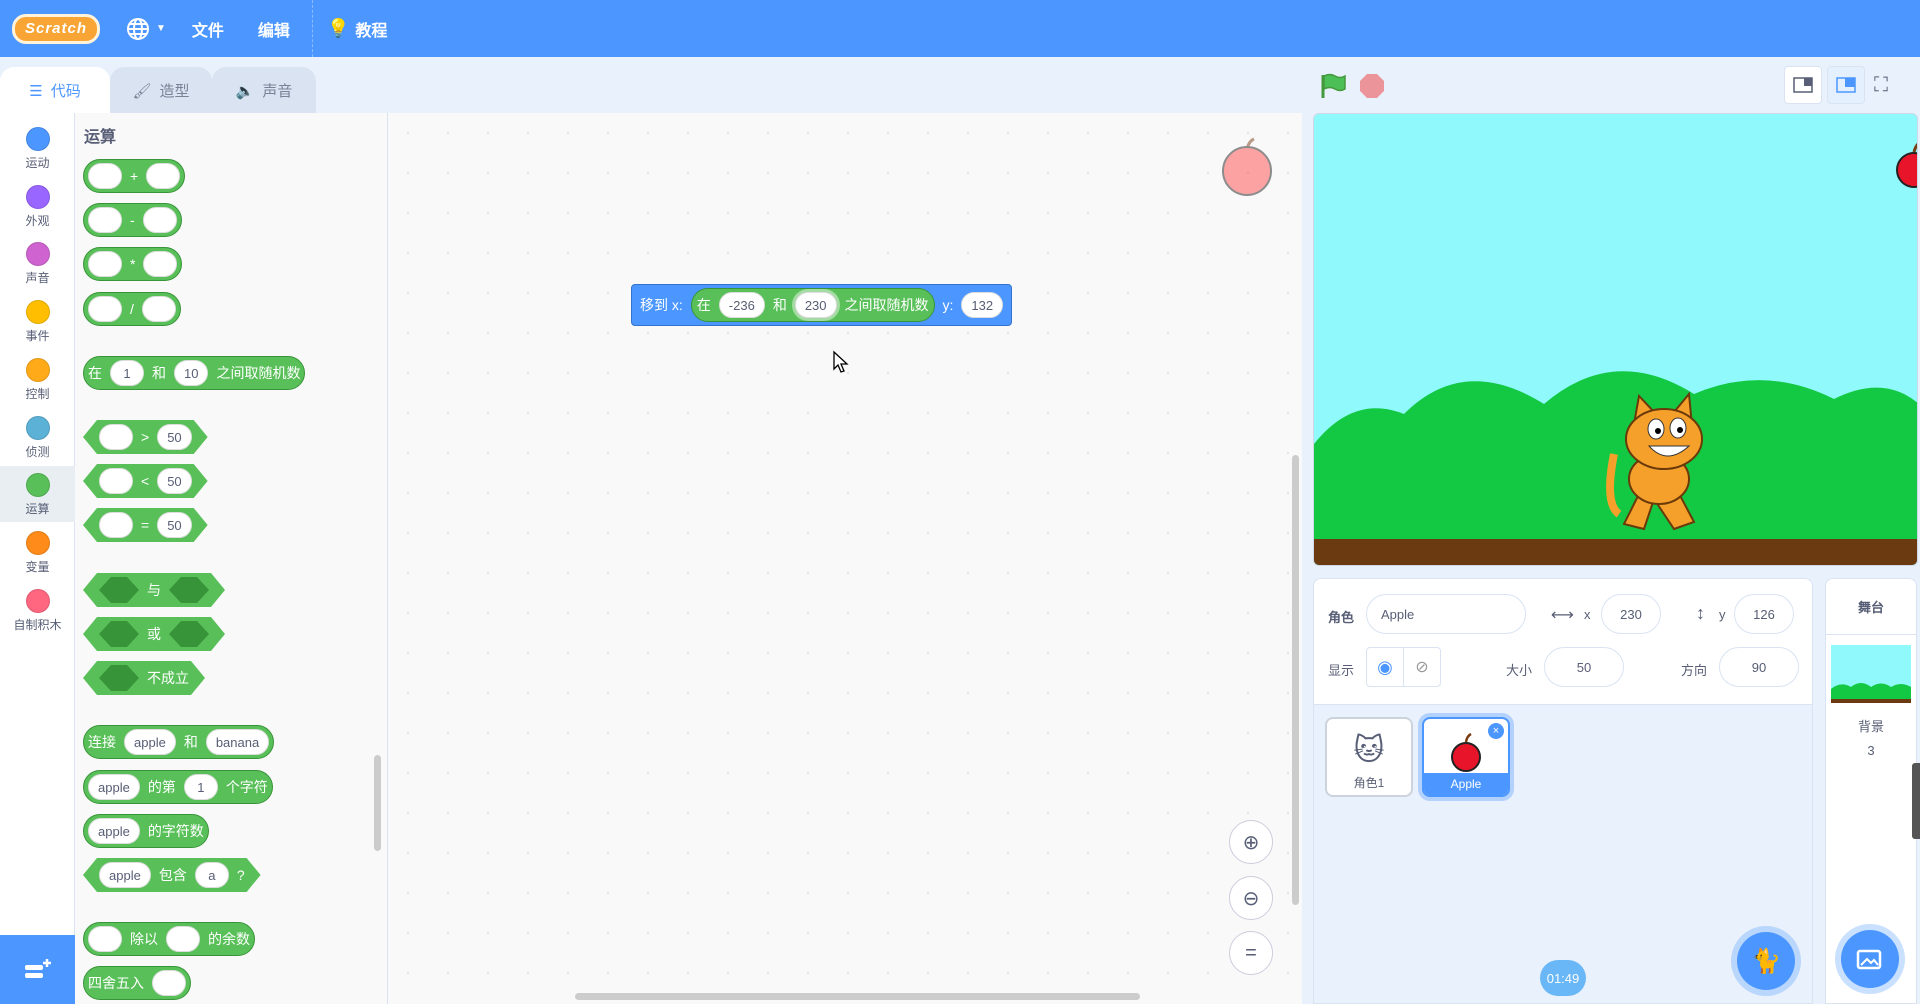  I want to click on hide-button: ⊘, so click(1422, 667).